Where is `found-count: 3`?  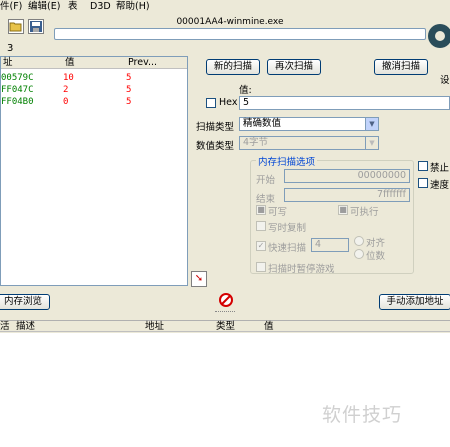
found-count: 3 is located at coordinates (10, 48).